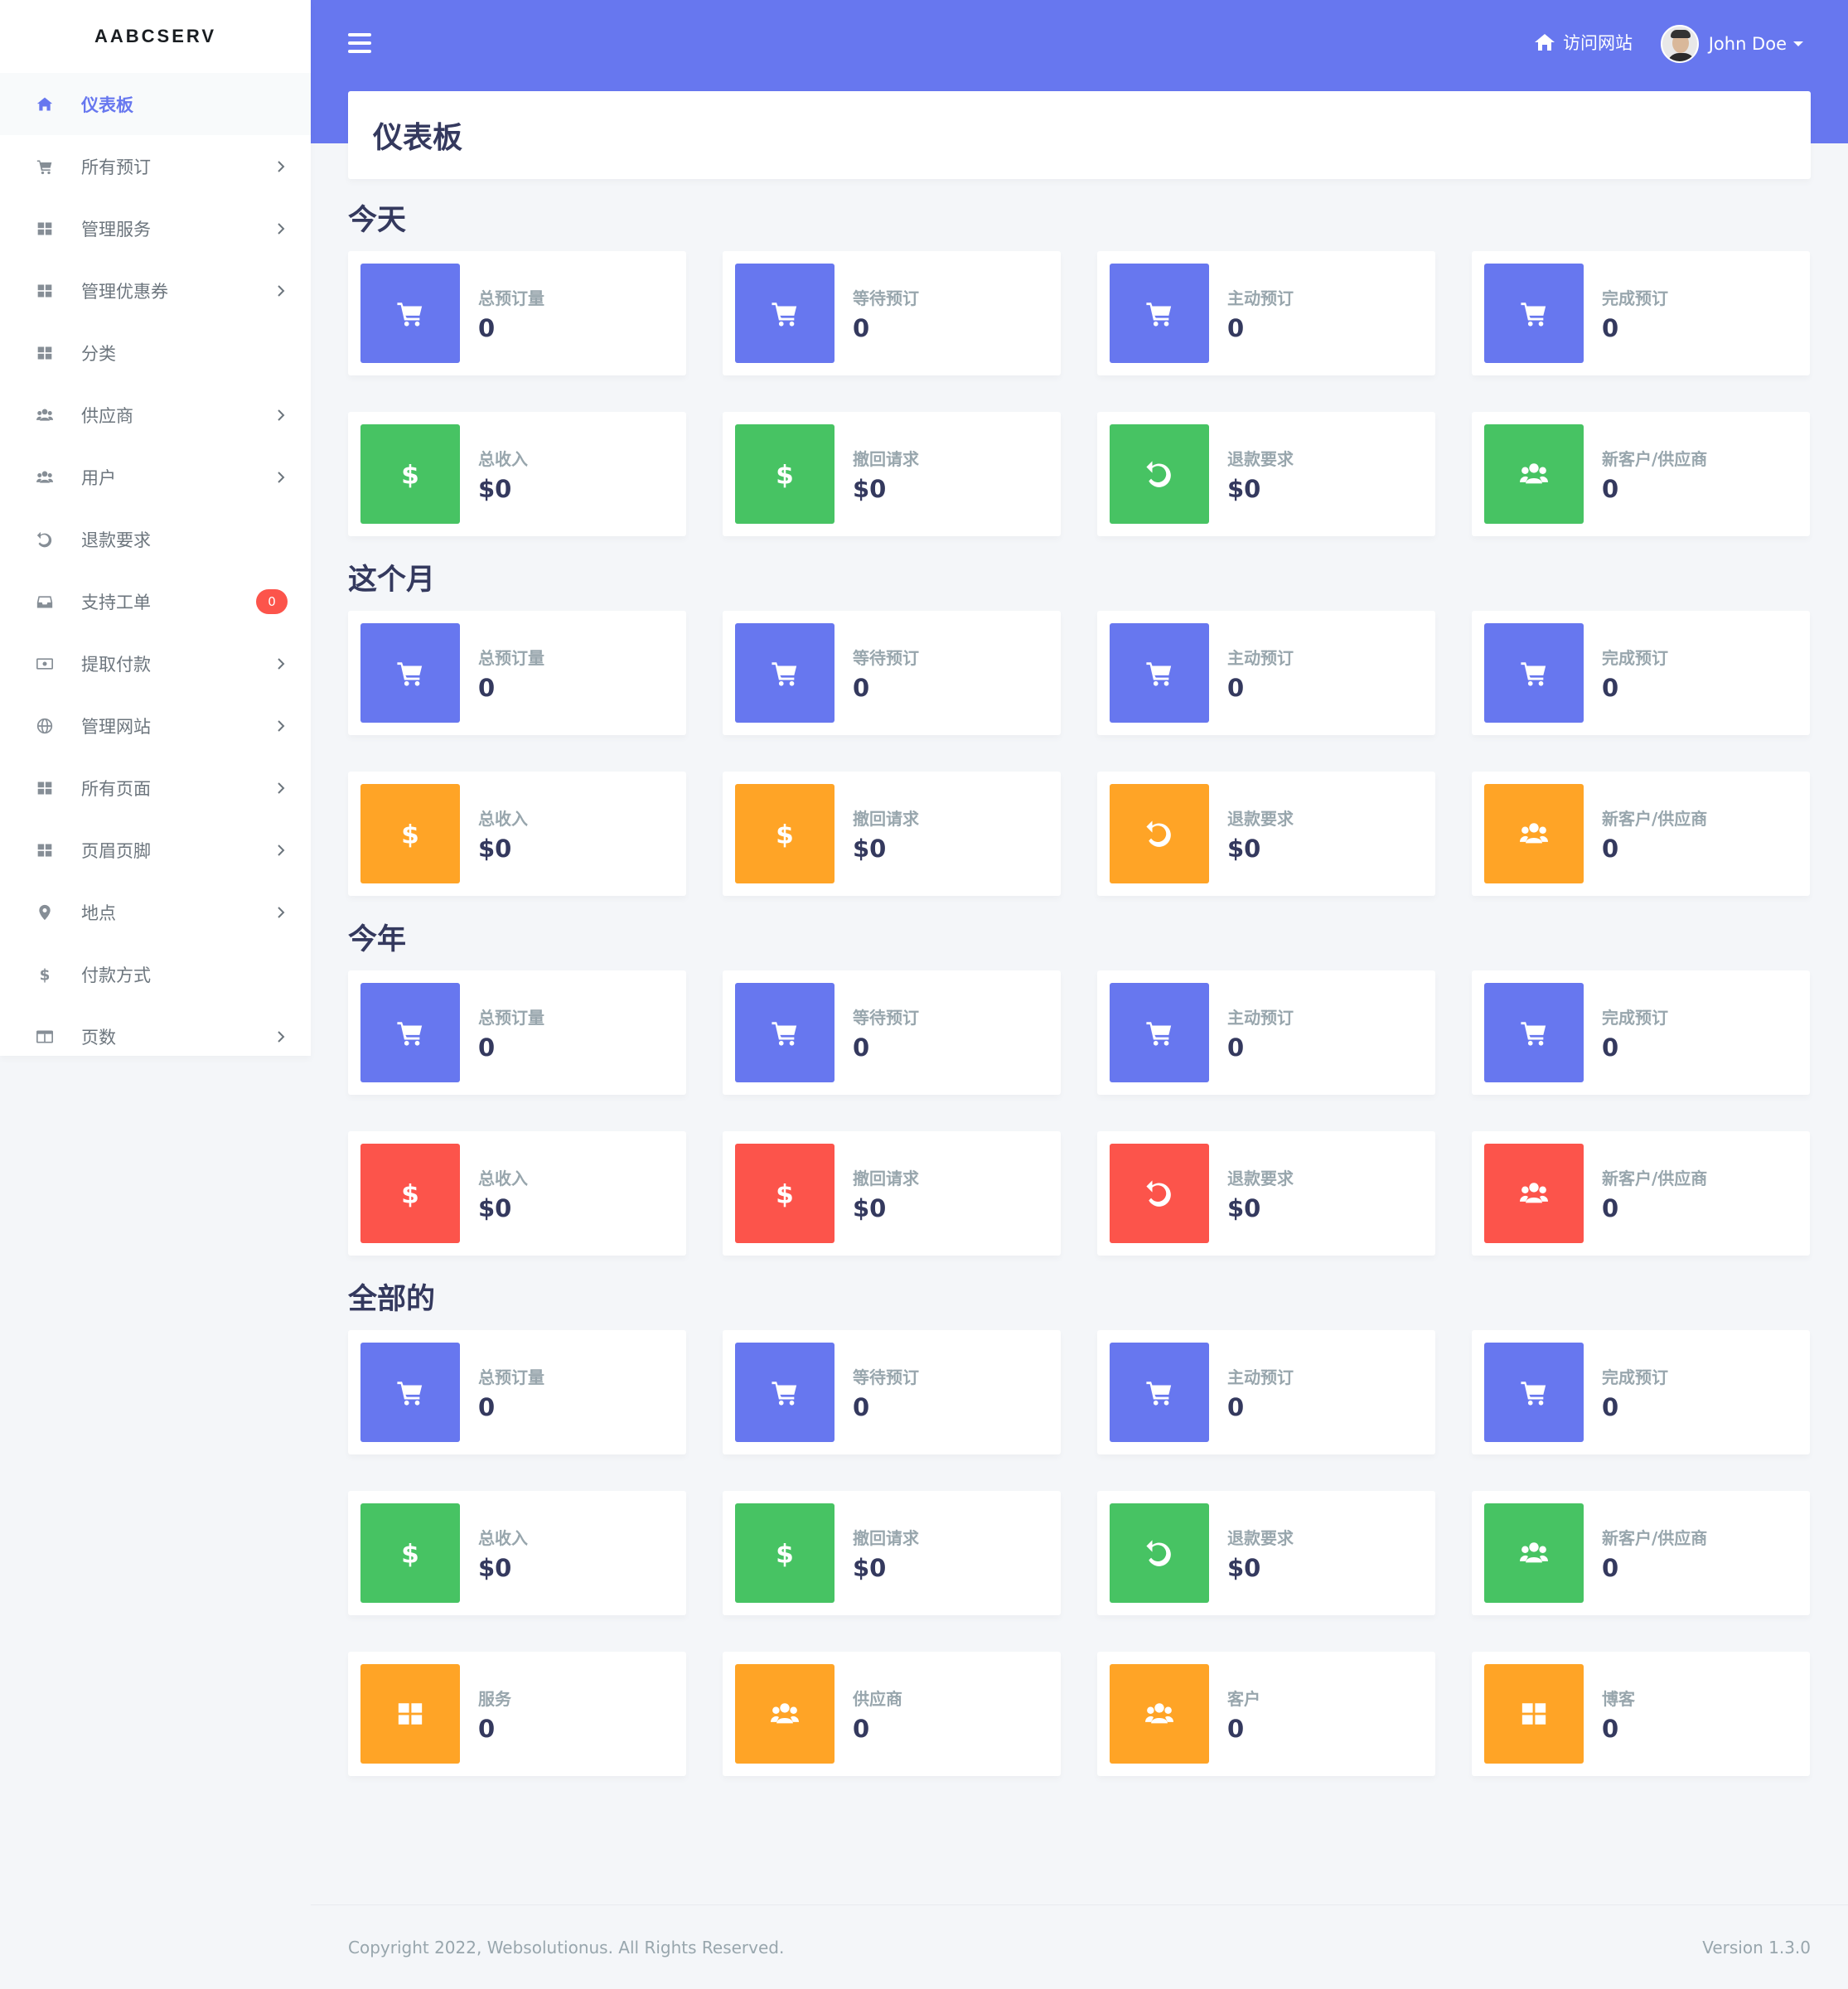 The width and height of the screenshot is (1848, 1989). Describe the element at coordinates (155, 539) in the screenshot. I see `sidebar-item: 退款要求` at that location.